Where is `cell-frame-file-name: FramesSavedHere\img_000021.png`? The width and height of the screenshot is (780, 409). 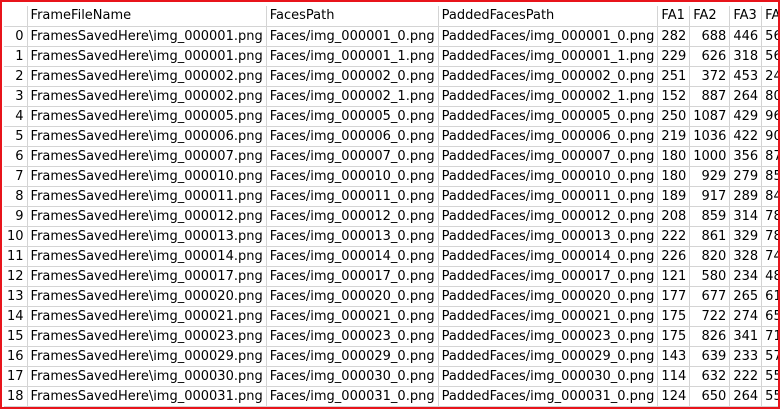
cell-frame-file-name: FramesSavedHere\img_000021.png is located at coordinates (147, 316).